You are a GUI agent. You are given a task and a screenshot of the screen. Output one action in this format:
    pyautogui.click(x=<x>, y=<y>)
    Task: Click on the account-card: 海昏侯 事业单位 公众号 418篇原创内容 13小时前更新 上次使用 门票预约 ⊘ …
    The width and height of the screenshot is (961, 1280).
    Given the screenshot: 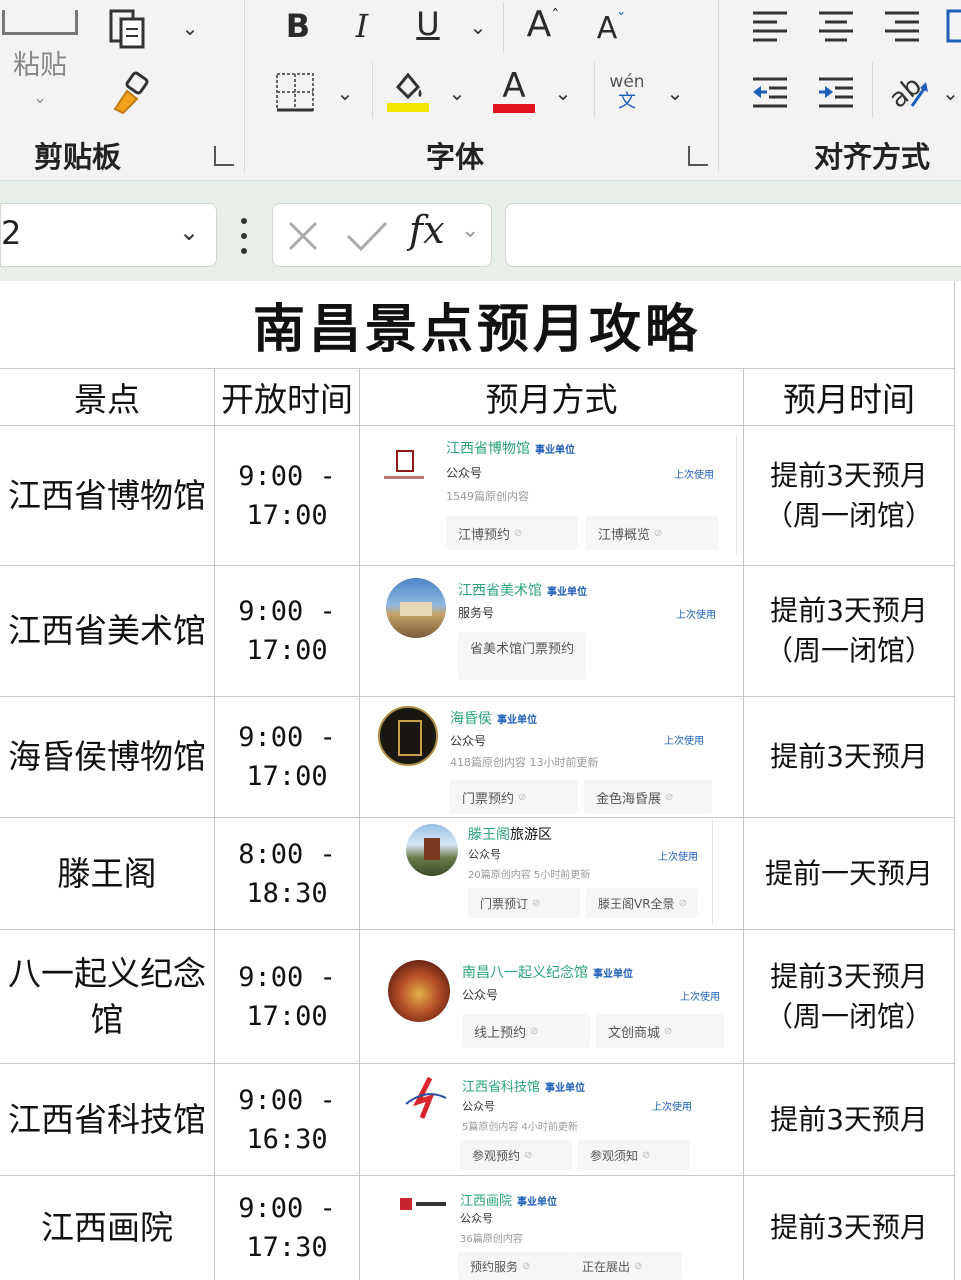 What is the action you would take?
    pyautogui.click(x=557, y=758)
    